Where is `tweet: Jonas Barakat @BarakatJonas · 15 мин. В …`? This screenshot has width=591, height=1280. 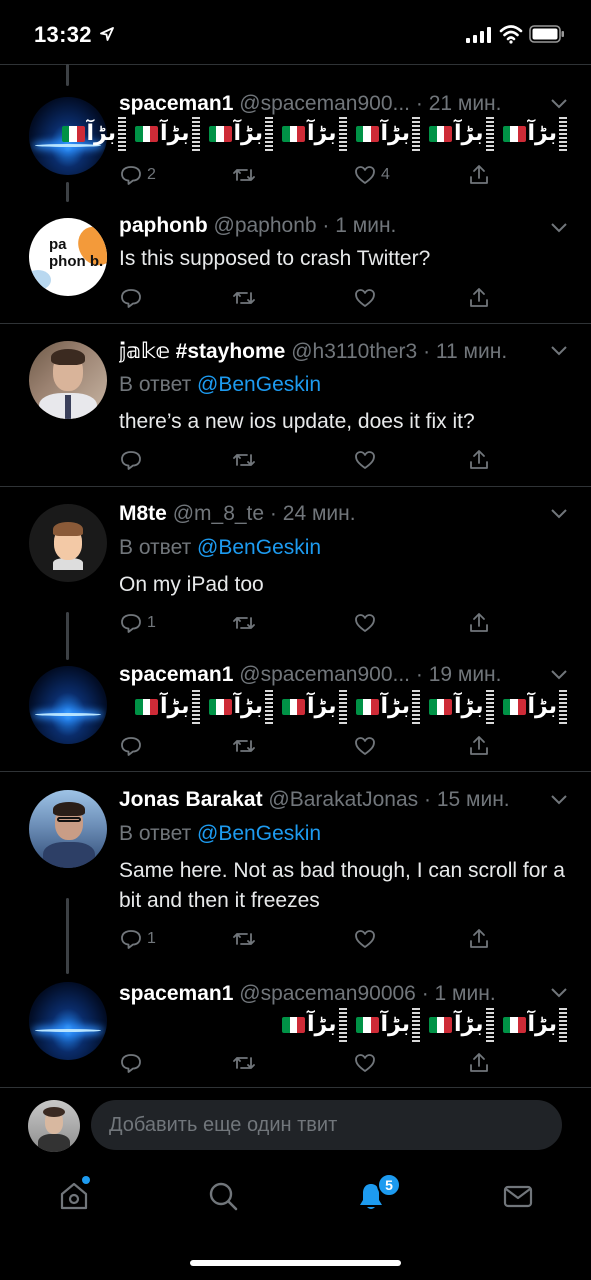
tweet: Jonas Barakat @BarakatJonas · 15 мин. В … is located at coordinates (295, 867).